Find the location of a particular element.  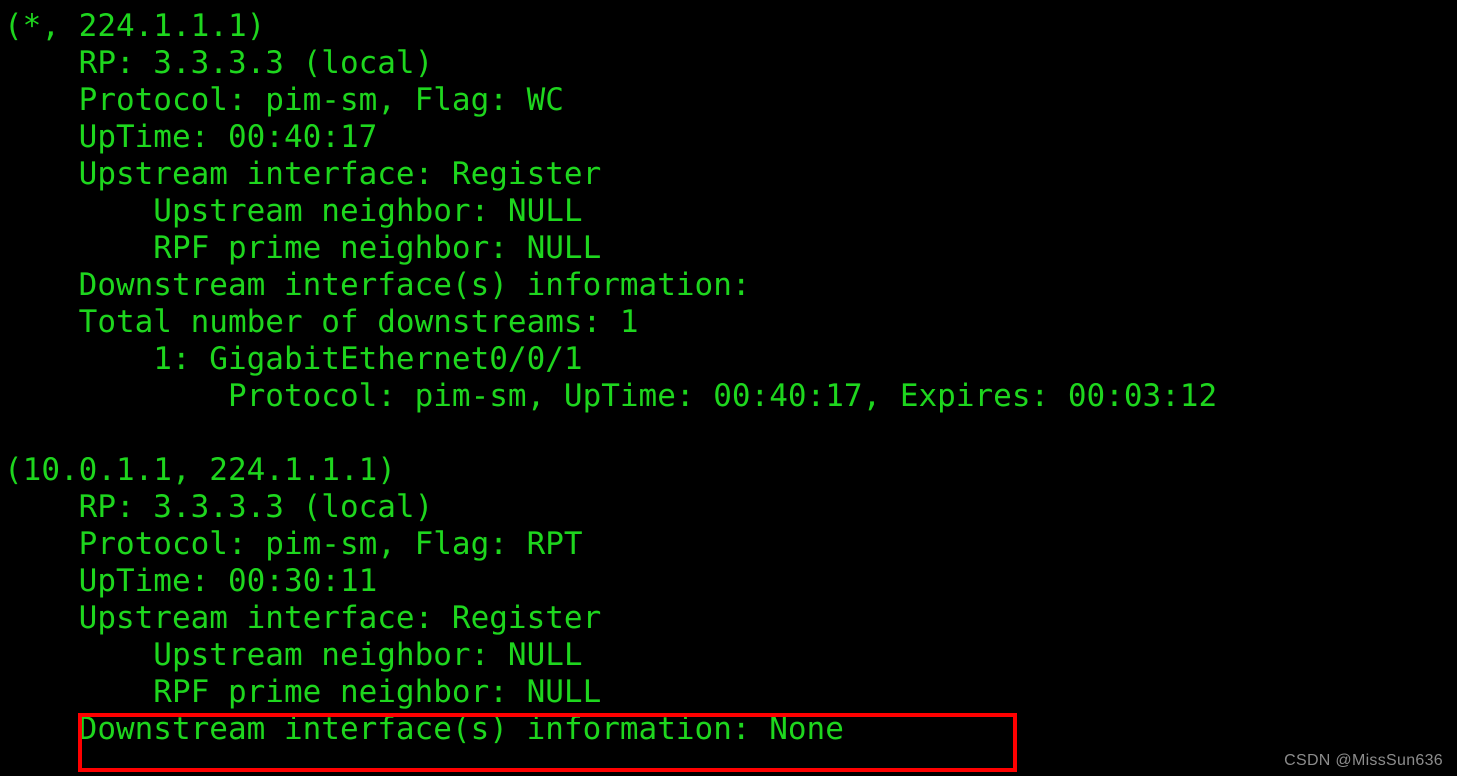

console-line: Protocol: pim-sm, Flag: WC is located at coordinates (284, 100).